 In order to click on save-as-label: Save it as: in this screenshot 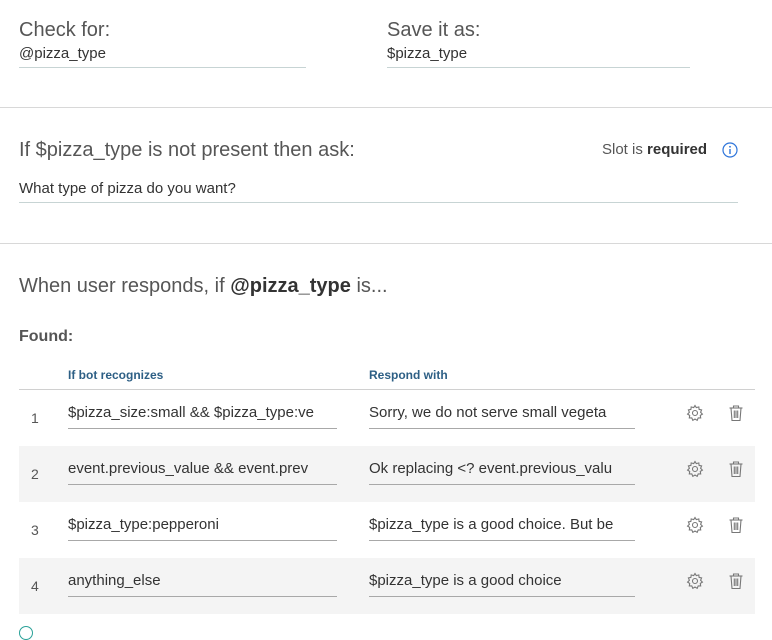, I will do `click(434, 30)`.